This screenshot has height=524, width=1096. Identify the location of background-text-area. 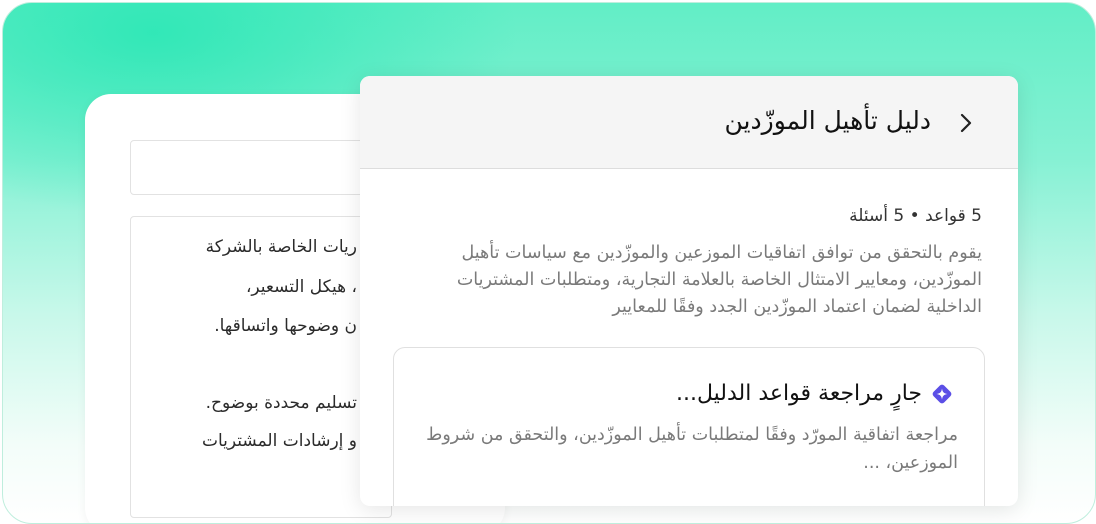
(261, 367).